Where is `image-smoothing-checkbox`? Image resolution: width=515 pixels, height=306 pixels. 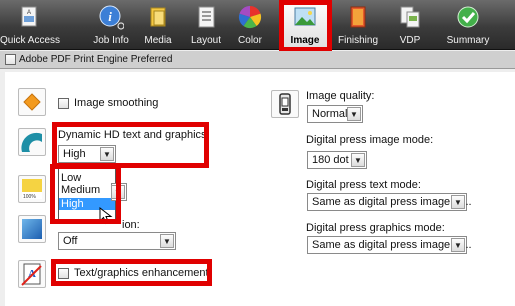
image-smoothing-checkbox is located at coordinates (63, 103).